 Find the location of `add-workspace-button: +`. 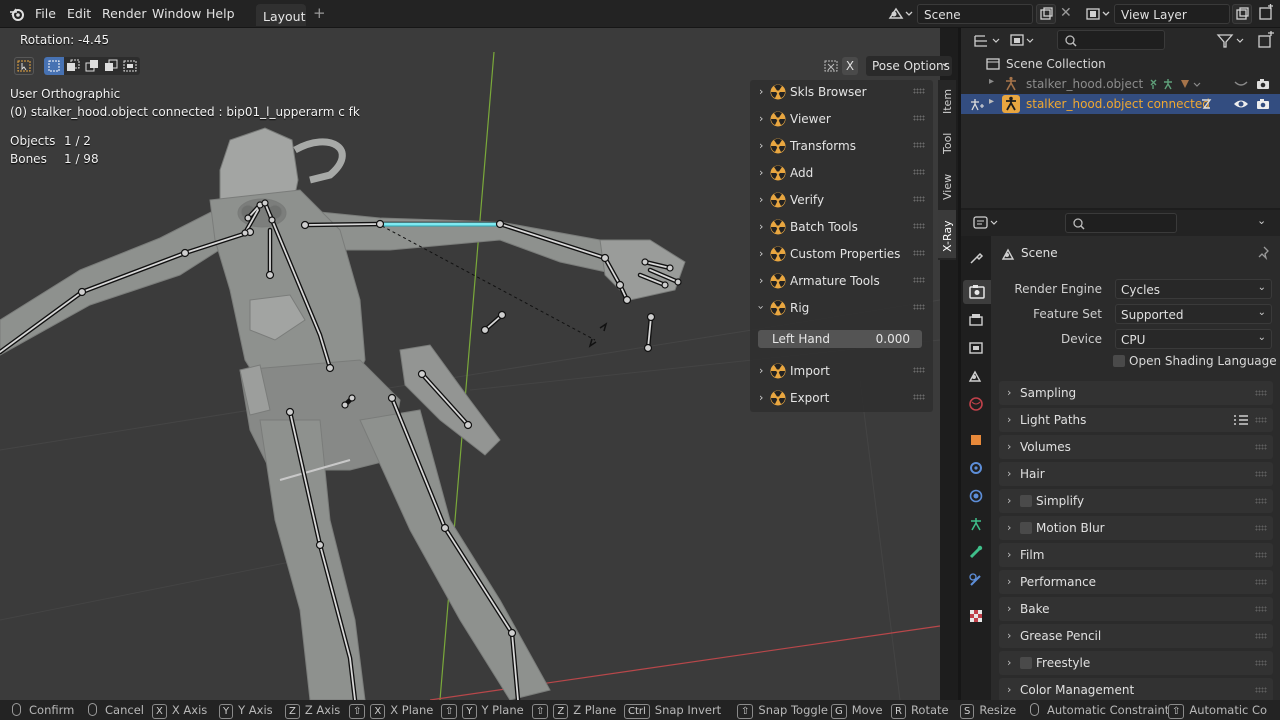

add-workspace-button: + is located at coordinates (319, 13).